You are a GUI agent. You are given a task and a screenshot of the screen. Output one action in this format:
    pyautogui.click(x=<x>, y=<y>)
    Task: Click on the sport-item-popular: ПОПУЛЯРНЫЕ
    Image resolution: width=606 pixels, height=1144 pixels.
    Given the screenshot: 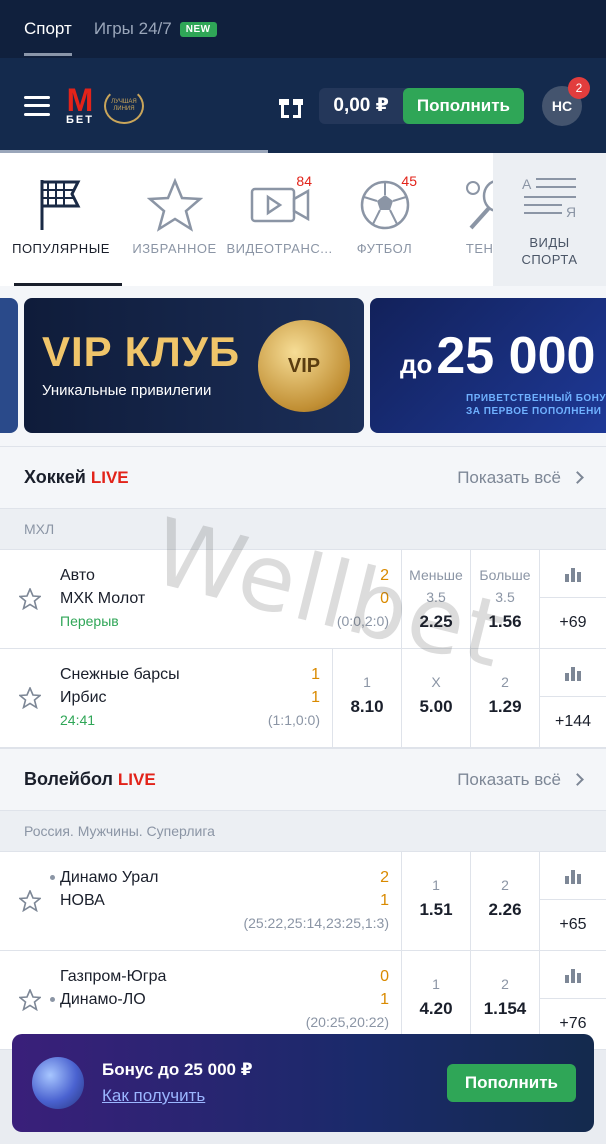 What is the action you would take?
    pyautogui.click(x=61, y=219)
    